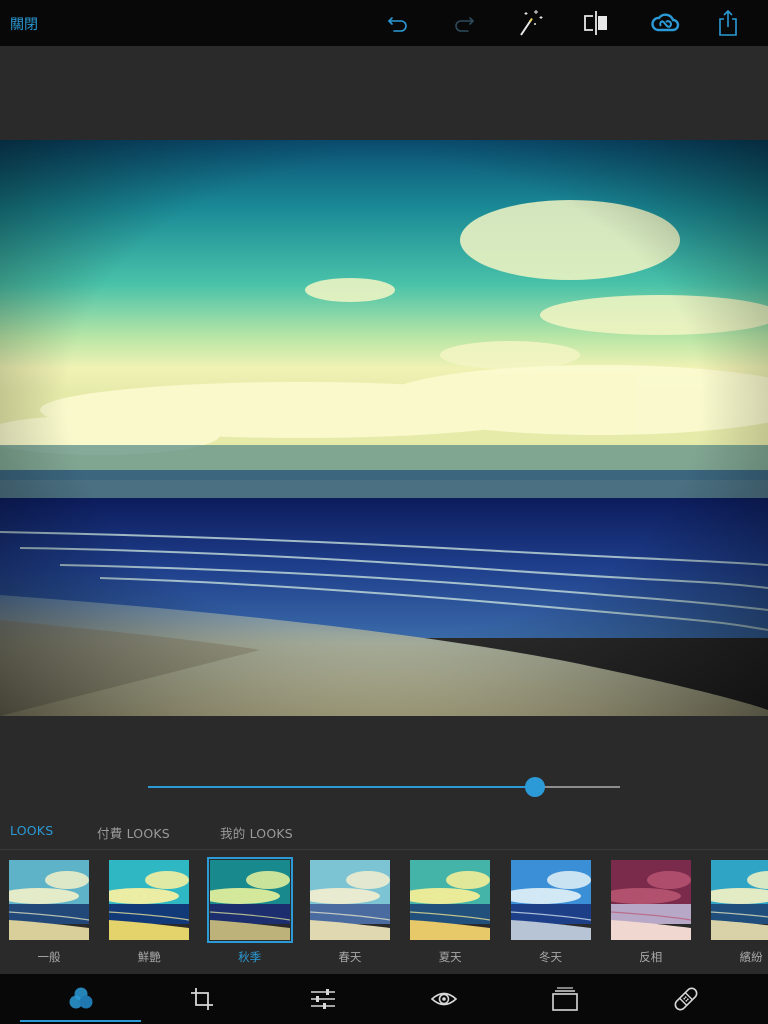 Image resolution: width=768 pixels, height=1024 pixels. I want to click on looks-thumbnail-strip: 一般 鮮艷 秋季 春天 夏天 冬天 反相 繽紛, so click(384, 912).